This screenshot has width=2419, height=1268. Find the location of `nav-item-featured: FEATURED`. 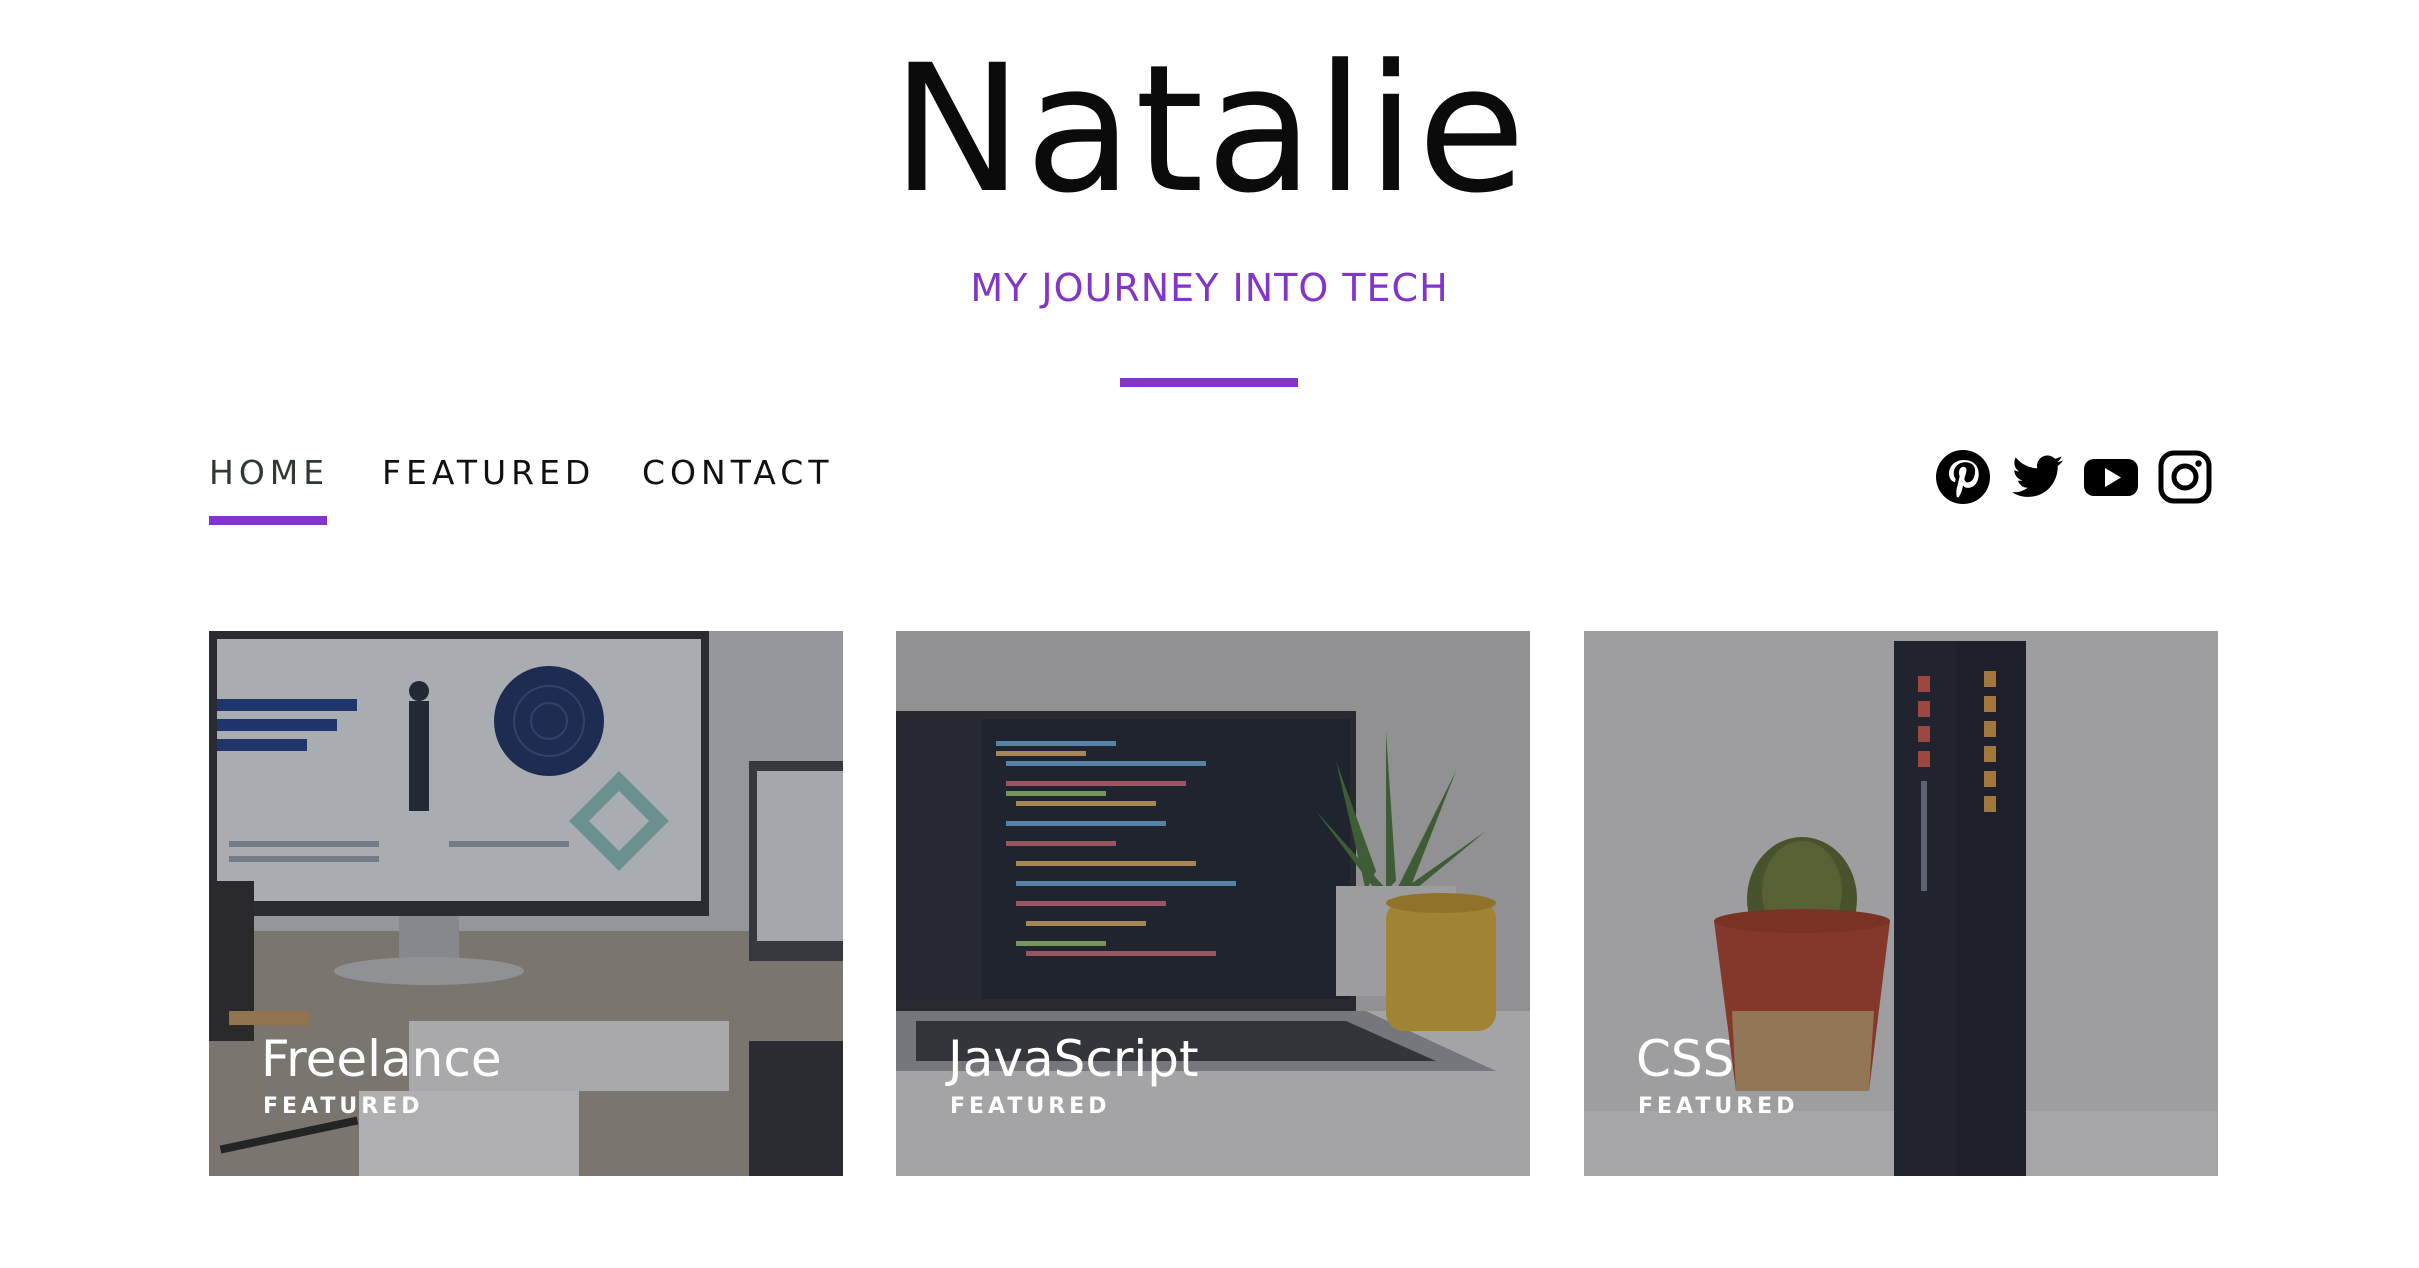

nav-item-featured: FEATURED is located at coordinates (488, 473).